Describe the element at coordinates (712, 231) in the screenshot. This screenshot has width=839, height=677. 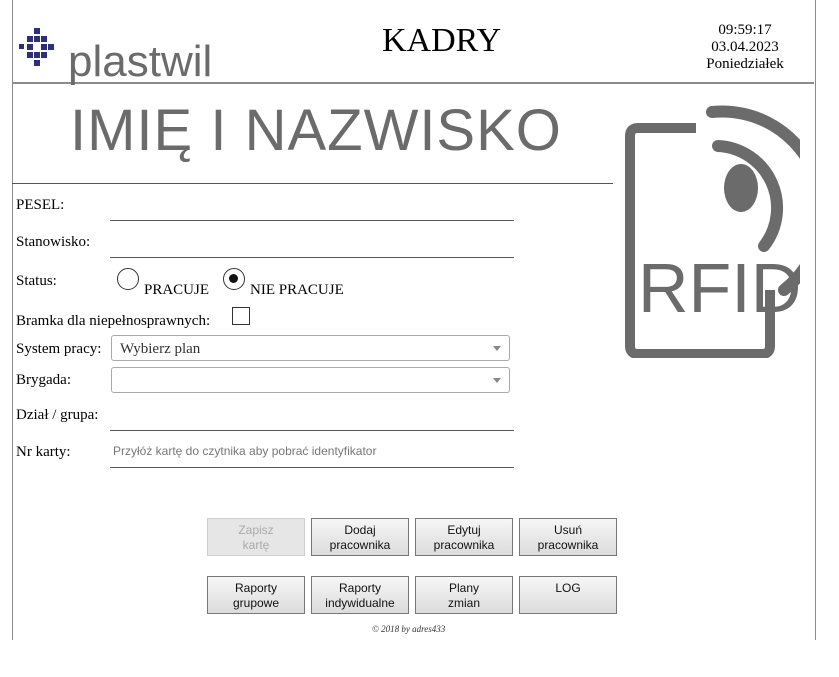
I see `rfid-card-icon: RFID` at that location.